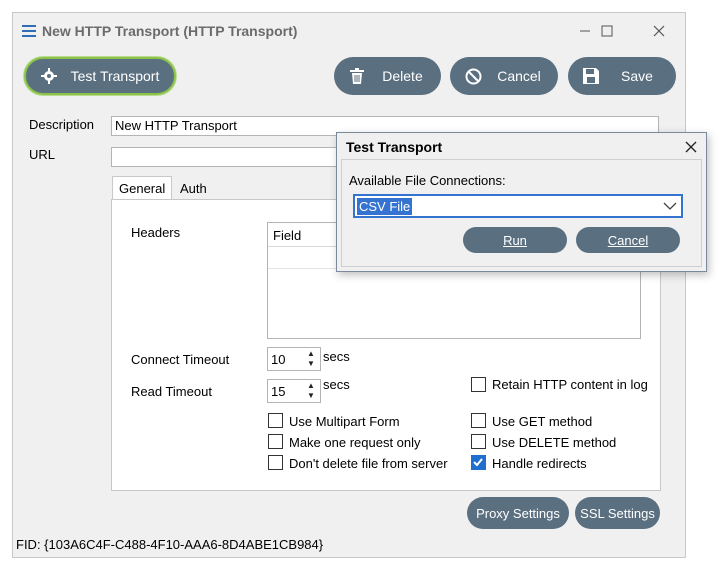 Image resolution: width=720 pixels, height=566 pixels. Describe the element at coordinates (542, 421) in the screenshot. I see `use-get-label: Use GET method` at that location.